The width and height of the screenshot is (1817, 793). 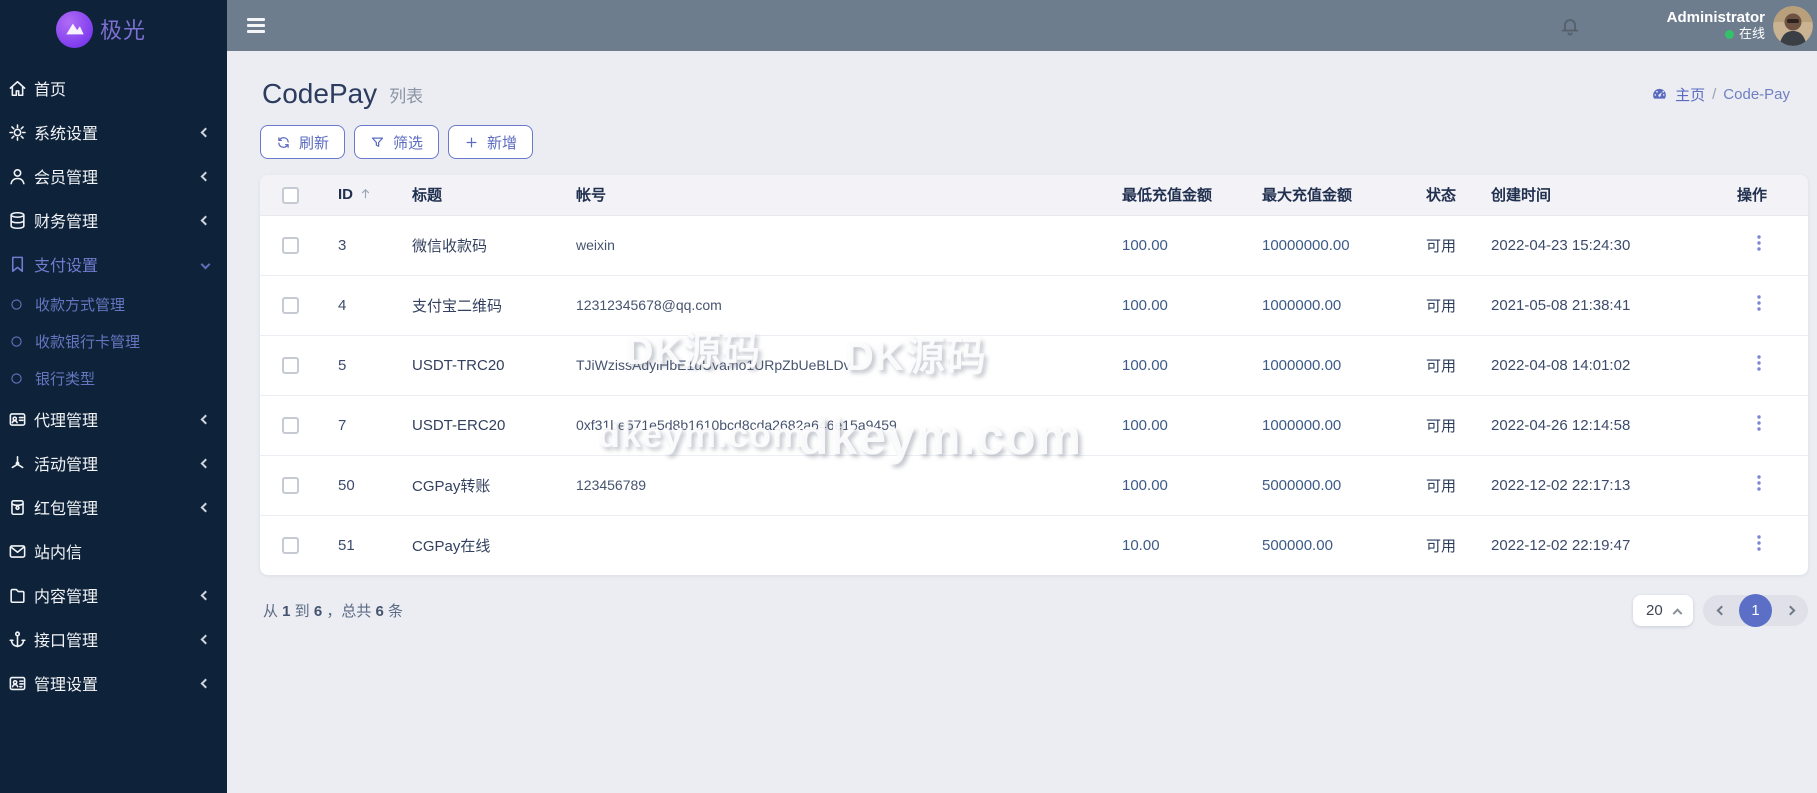 I want to click on table-header-row: ID 标题 帐号 最低充值金额 最大充值金额 状态 创建时间 操作, so click(x=1034, y=195).